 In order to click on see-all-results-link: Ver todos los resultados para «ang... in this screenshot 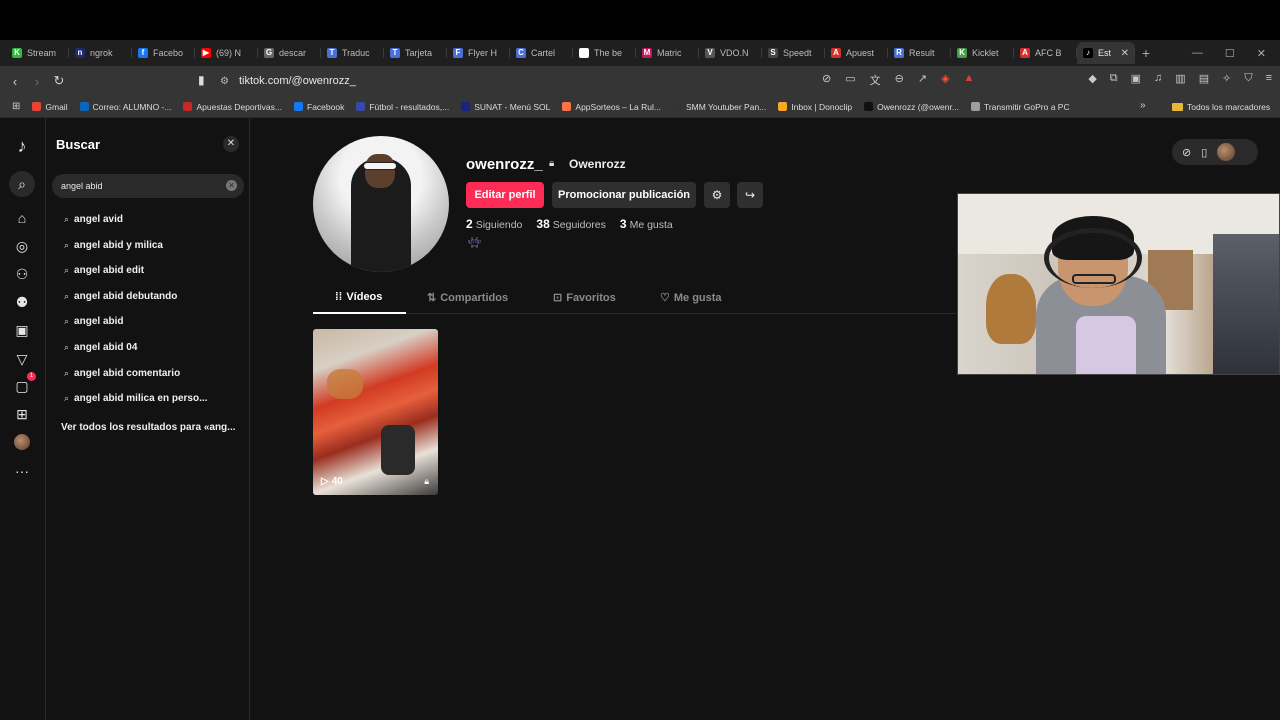, I will do `click(151, 427)`.